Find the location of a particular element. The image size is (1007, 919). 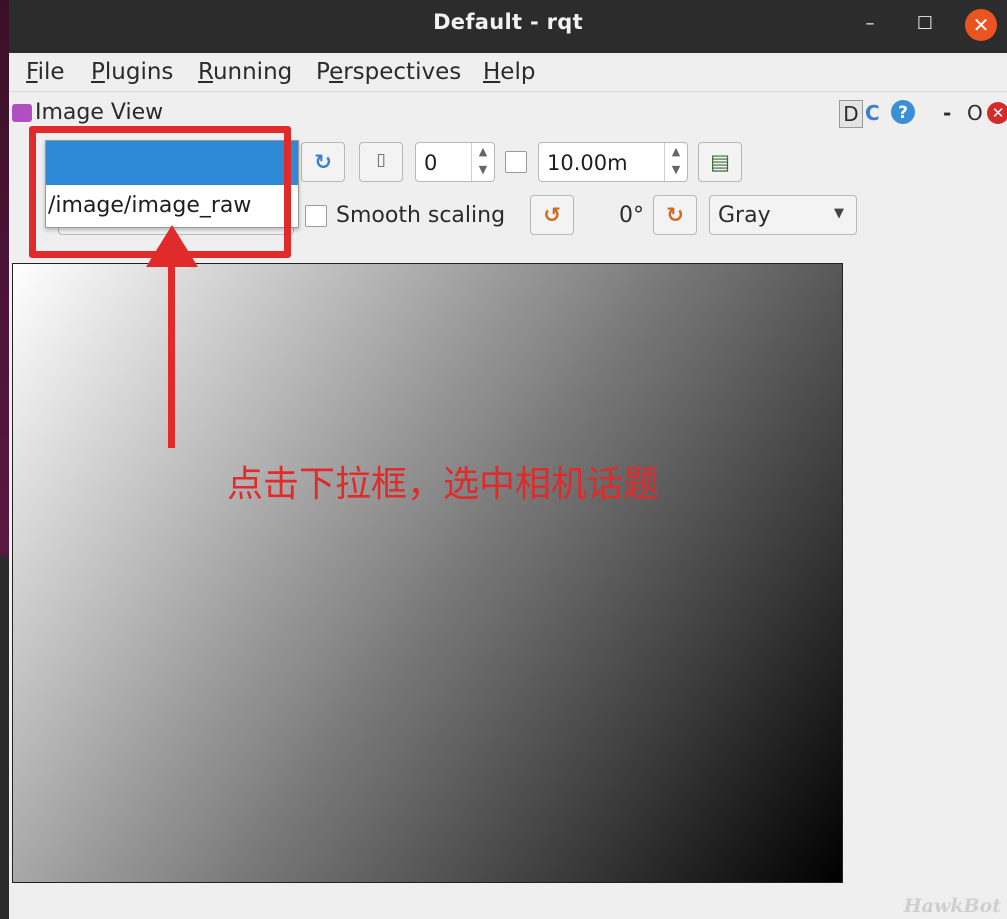

maximize-button: ☐ is located at coordinates (925, 25).